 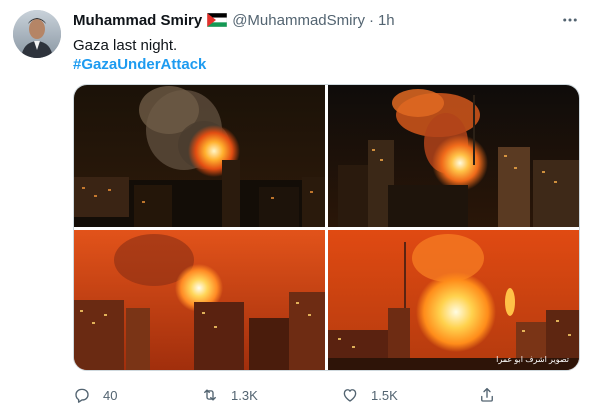 What do you see at coordinates (386, 20) in the screenshot?
I see `tweet-timestamp: 1h` at bounding box center [386, 20].